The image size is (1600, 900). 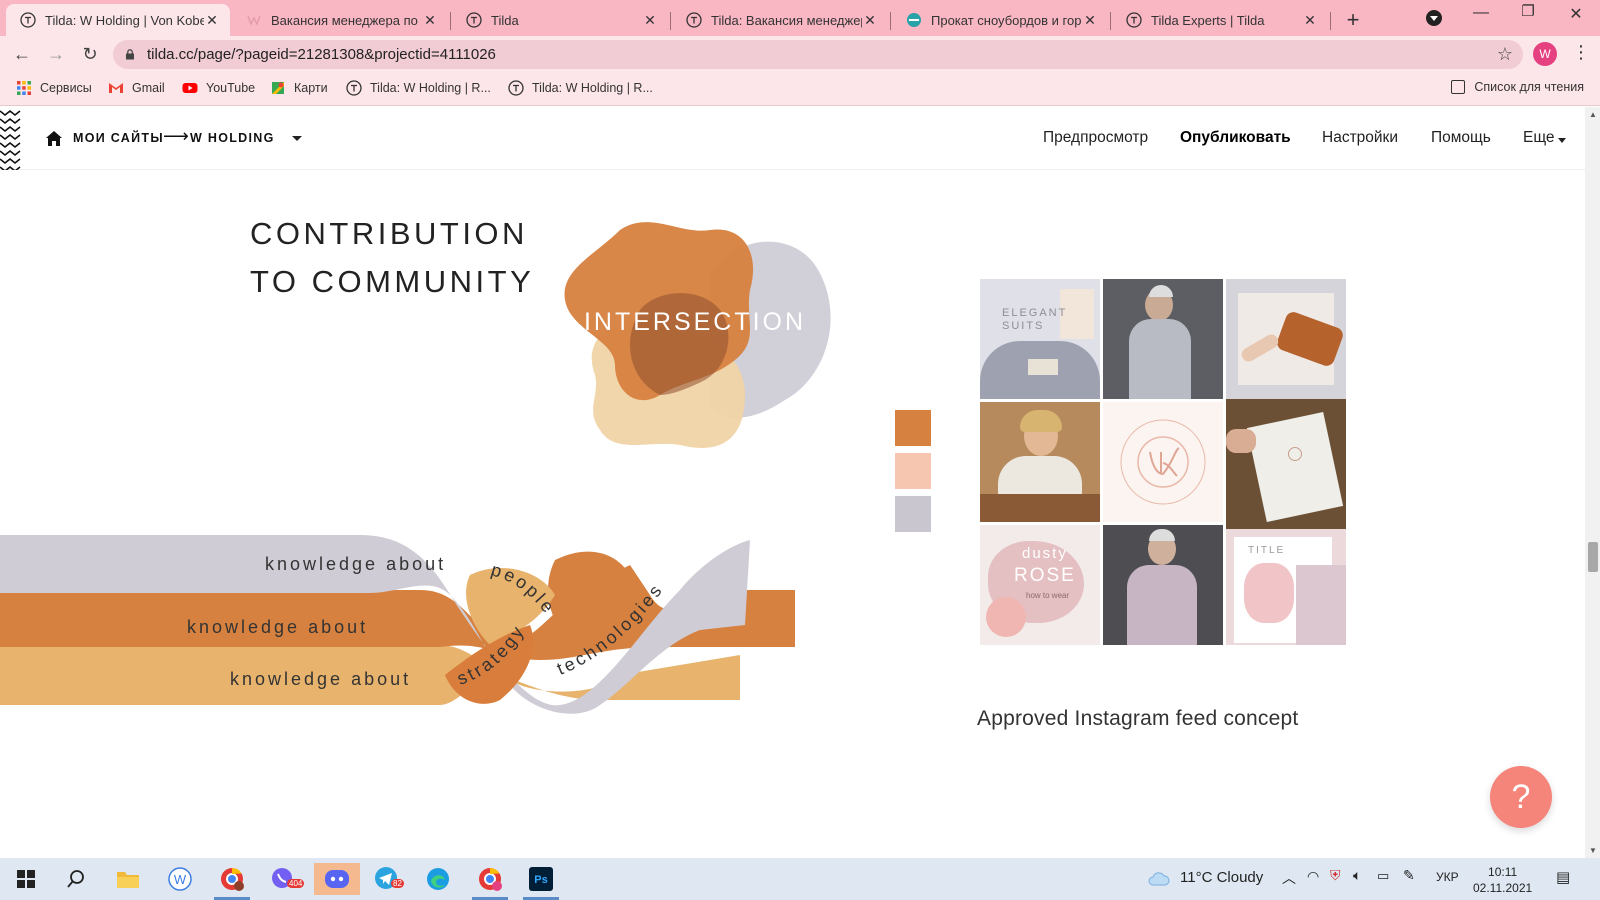 What do you see at coordinates (277, 627) in the screenshot?
I see `braid-label-row2: knowledge about` at bounding box center [277, 627].